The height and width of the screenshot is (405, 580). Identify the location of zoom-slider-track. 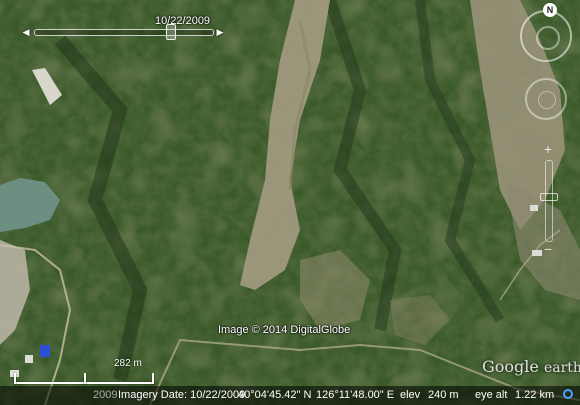
(549, 201).